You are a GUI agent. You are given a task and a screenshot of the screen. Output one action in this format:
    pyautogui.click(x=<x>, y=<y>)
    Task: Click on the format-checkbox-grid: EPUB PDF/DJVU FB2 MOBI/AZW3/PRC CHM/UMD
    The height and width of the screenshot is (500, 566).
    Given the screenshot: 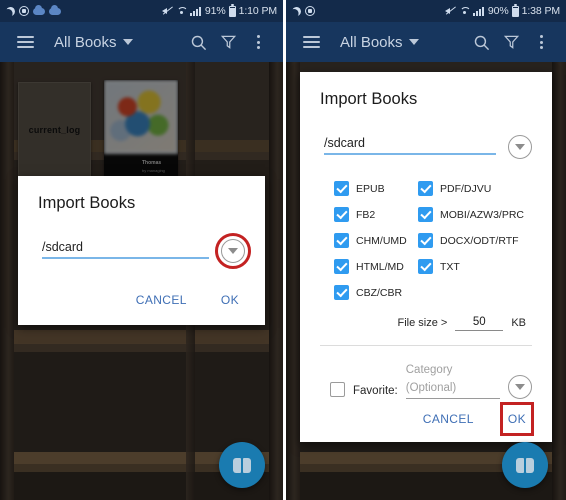 What is the action you would take?
    pyautogui.click(x=426, y=240)
    